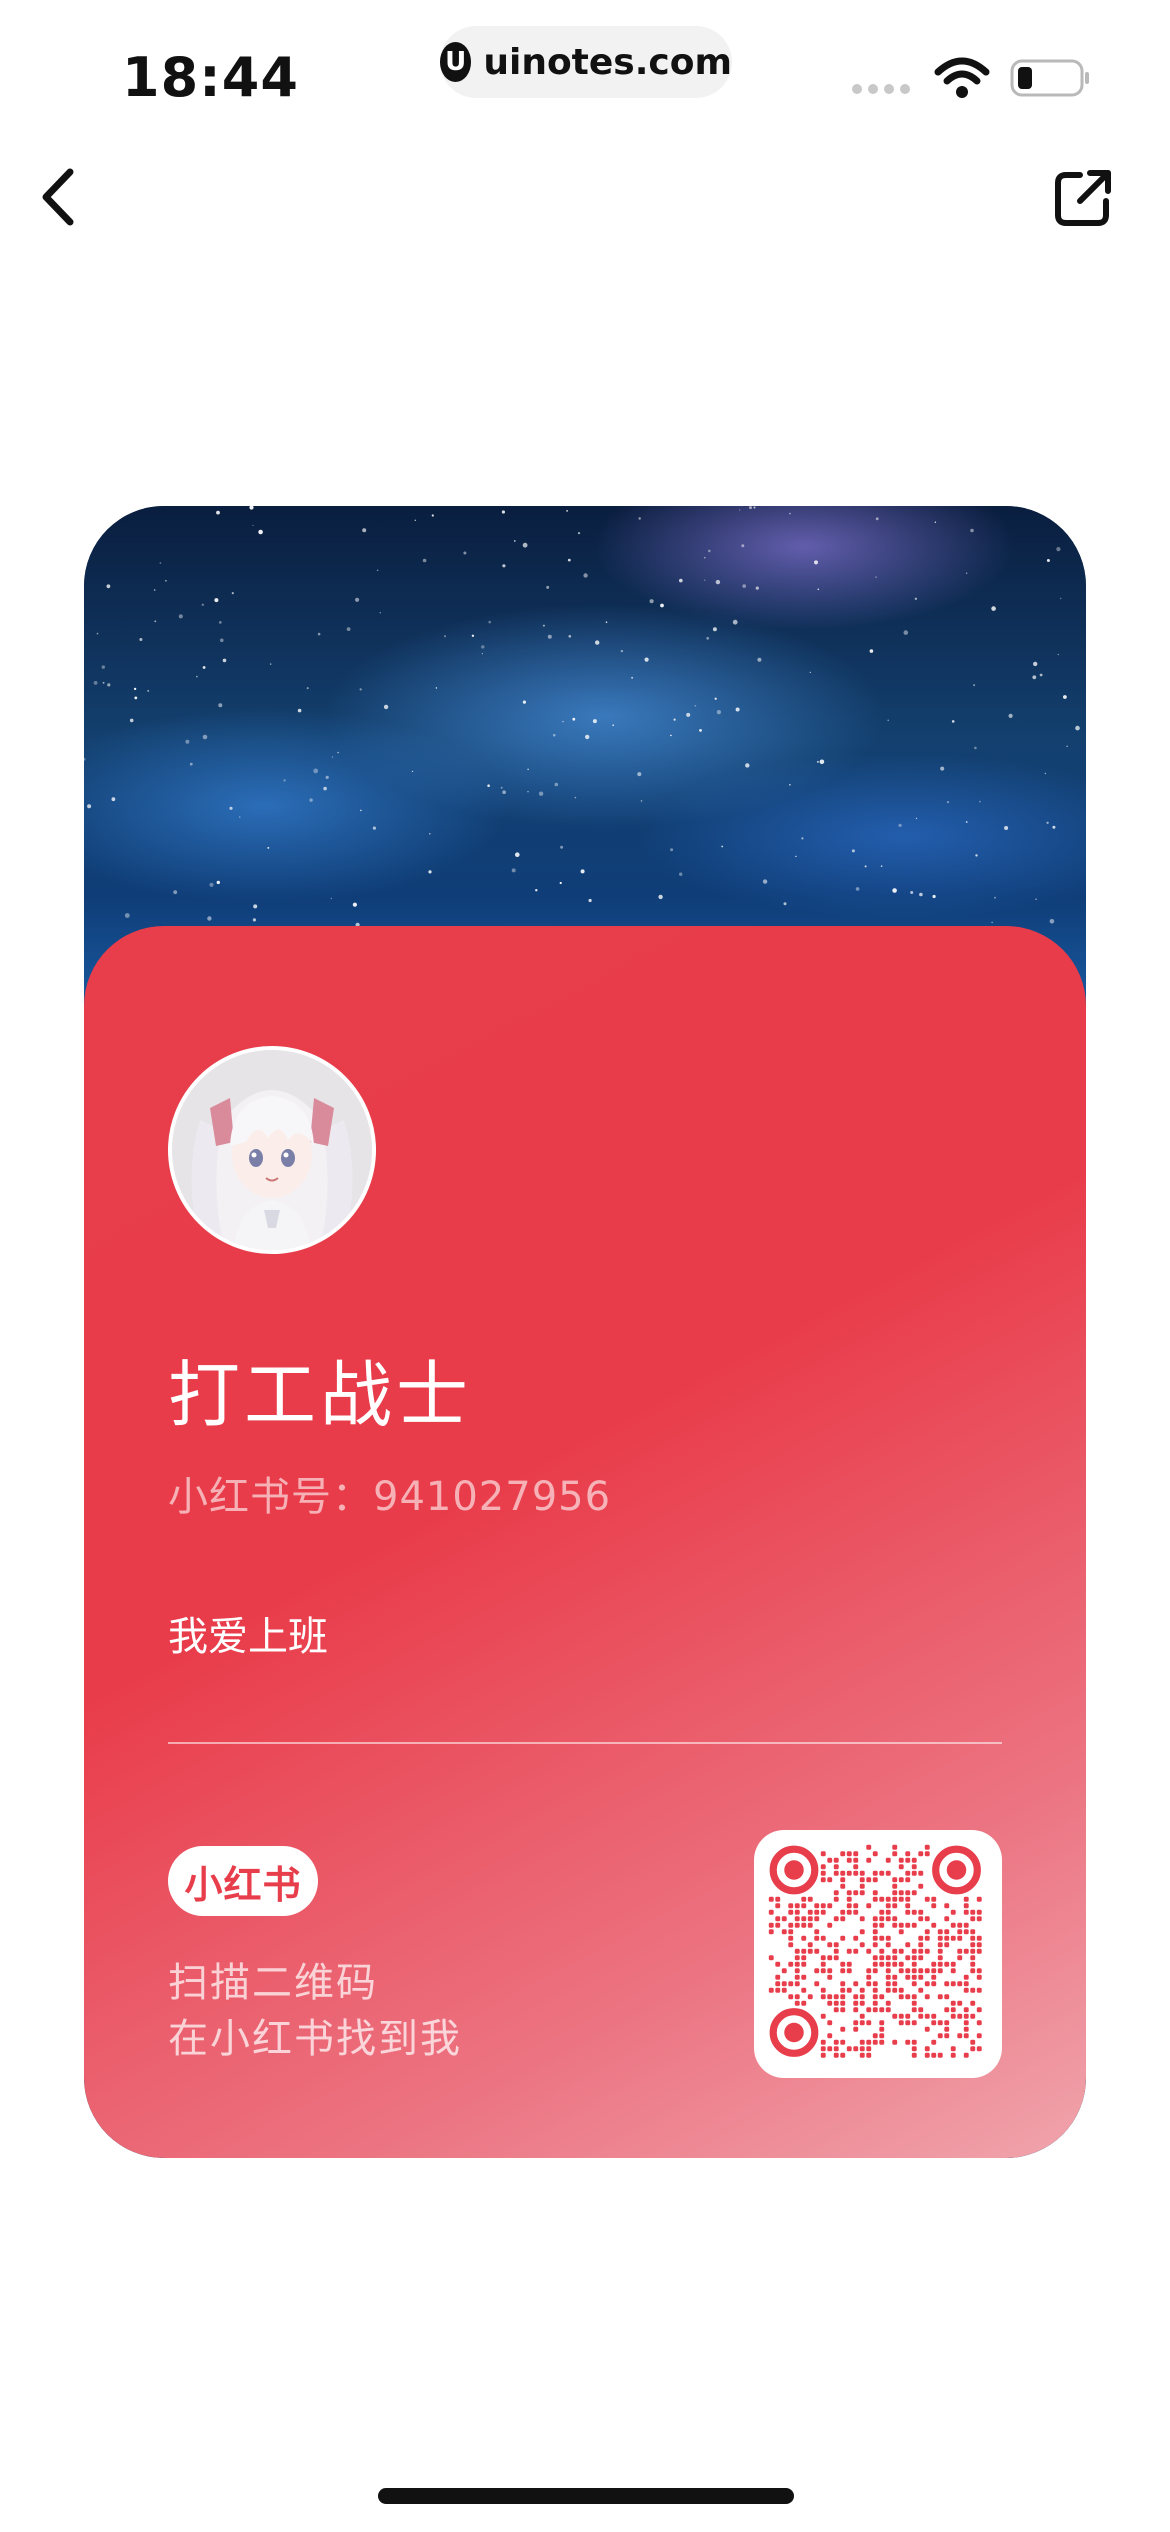 This screenshot has width=1170, height=2532. What do you see at coordinates (389, 1493) in the screenshot?
I see `red-id: 小红书号：941027956` at bounding box center [389, 1493].